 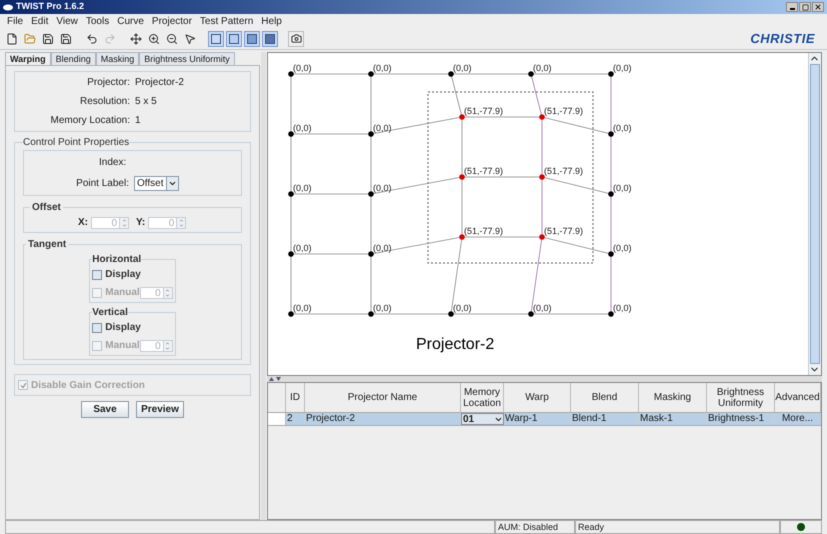 I want to click on info-value: Projector-2, so click(x=159, y=83).